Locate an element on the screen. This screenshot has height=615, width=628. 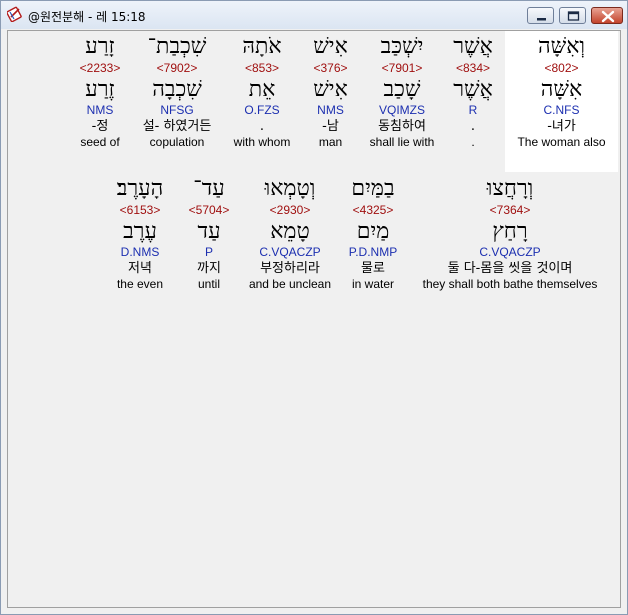
word-block: הָעָרֶב׃ <6153> עֶרֶב D.NMS 저녁 the even is located at coordinates (140, 234).